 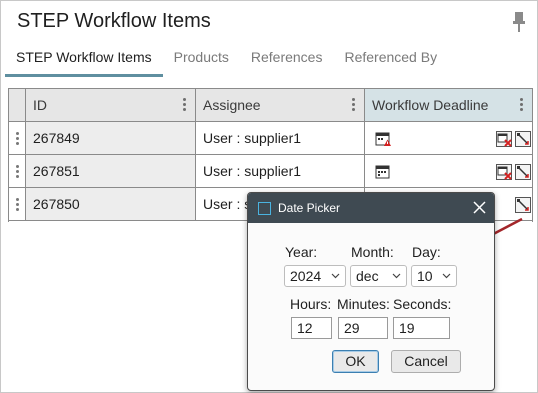 I want to click on column-header-assignee: Assignee, so click(x=280, y=105).